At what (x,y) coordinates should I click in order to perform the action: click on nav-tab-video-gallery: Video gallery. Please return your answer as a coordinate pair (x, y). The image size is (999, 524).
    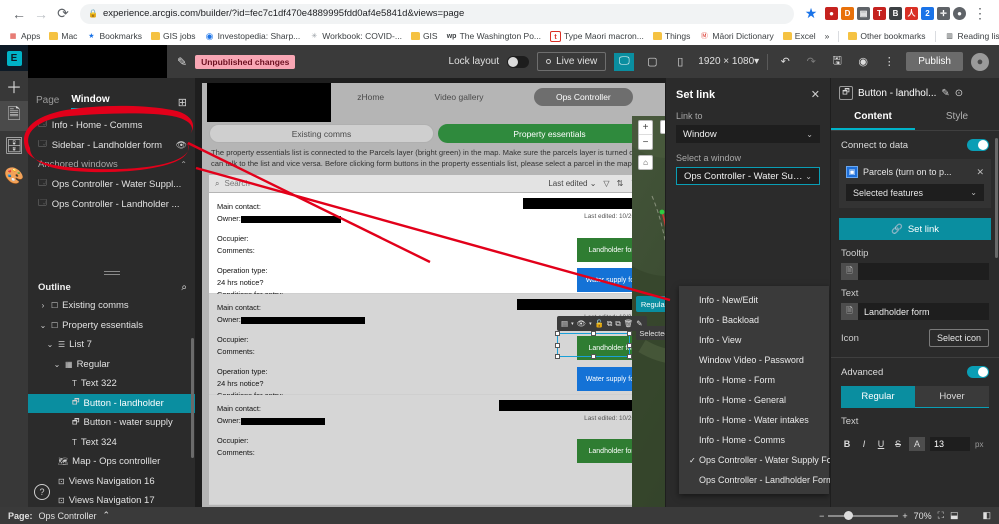
    Looking at the image, I should click on (459, 97).